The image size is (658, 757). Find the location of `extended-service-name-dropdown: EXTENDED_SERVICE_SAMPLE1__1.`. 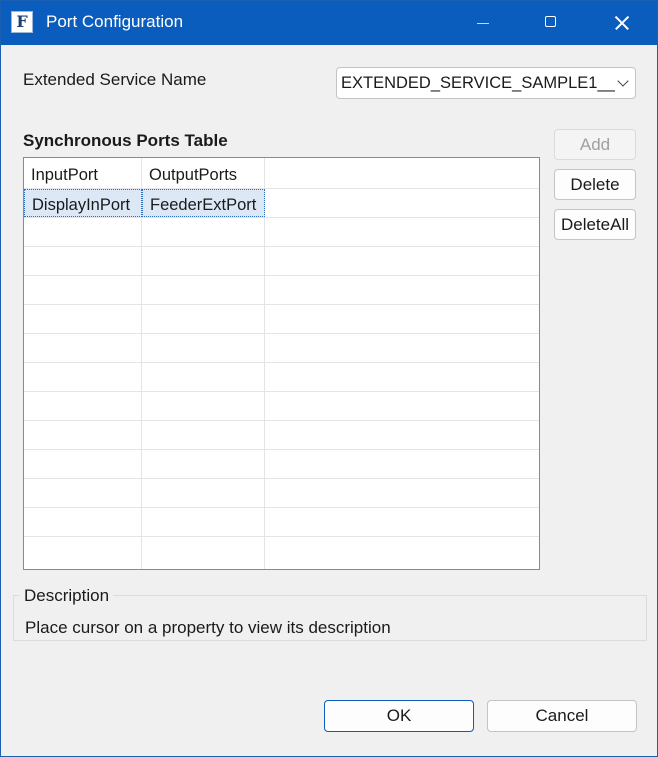

extended-service-name-dropdown: EXTENDED_SERVICE_SAMPLE1__1. is located at coordinates (486, 83).